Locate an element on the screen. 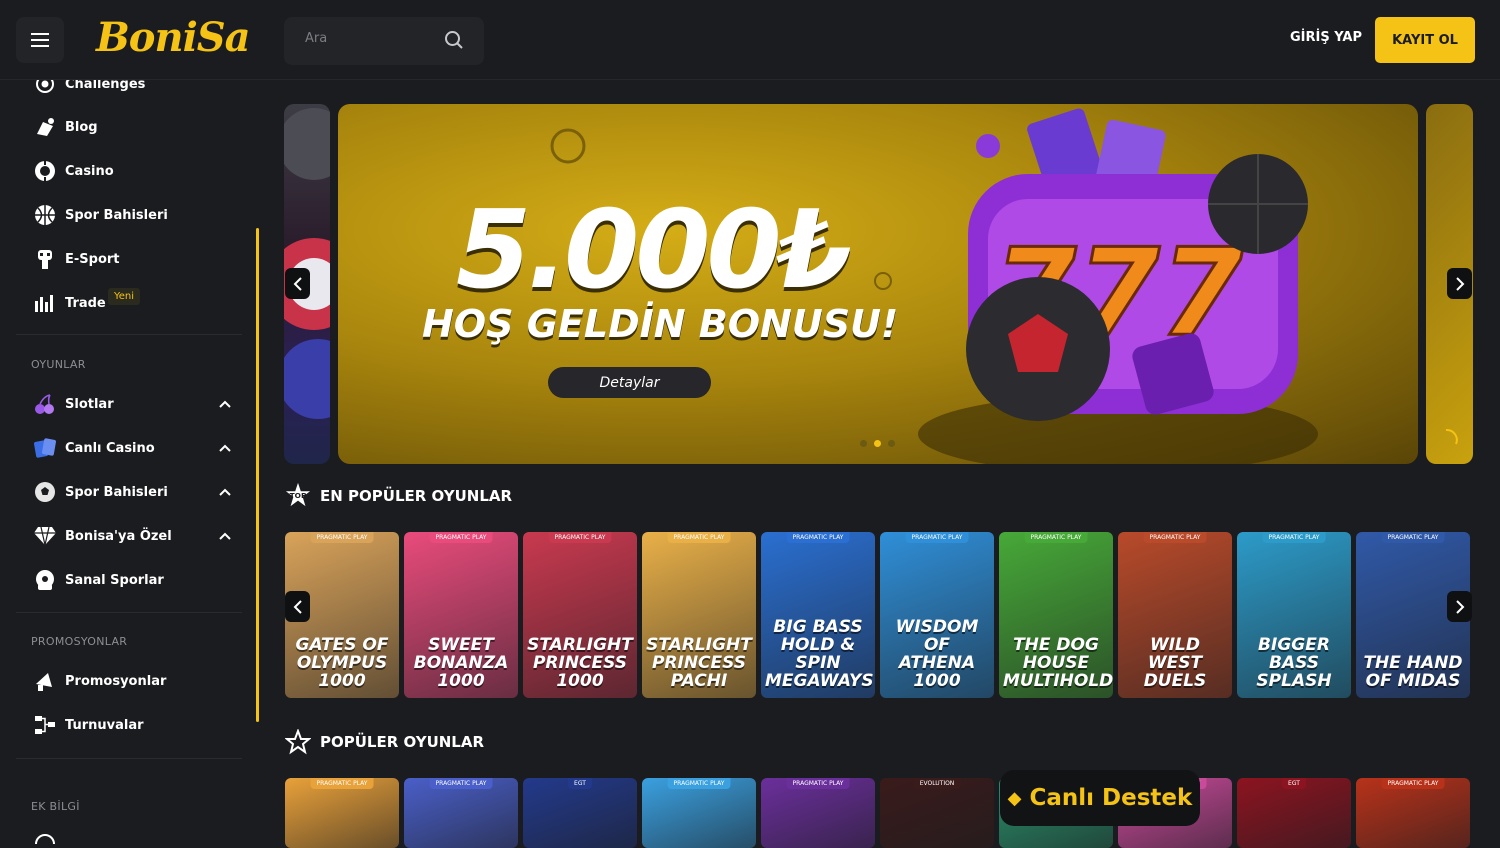  search-icon is located at coordinates (454, 40).